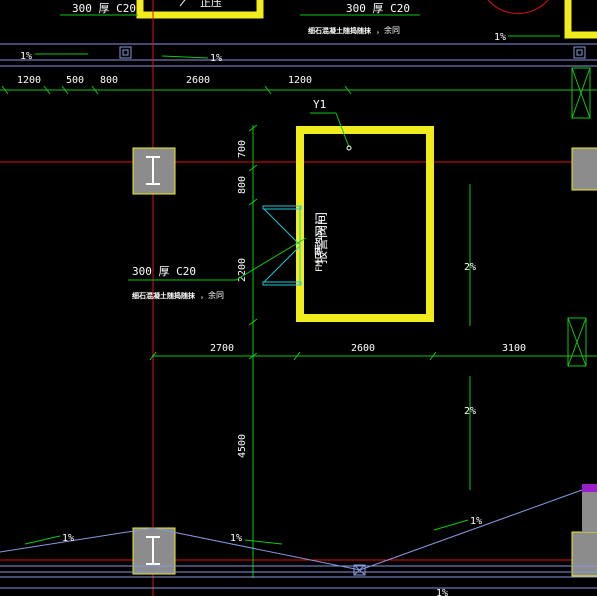 The image size is (597, 596). Describe the element at coordinates (470, 411) in the screenshot. I see `slope-right-lower: 2%` at that location.